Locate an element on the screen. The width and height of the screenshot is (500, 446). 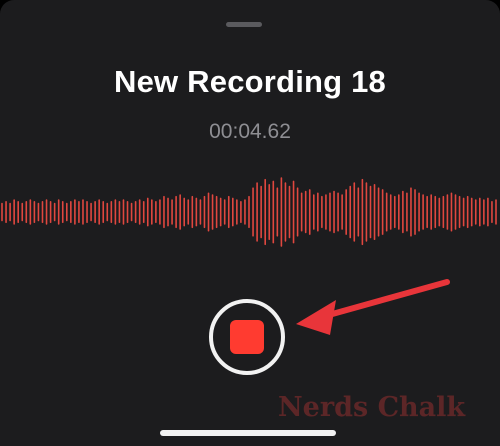
stop-recording-button is located at coordinates (247, 337).